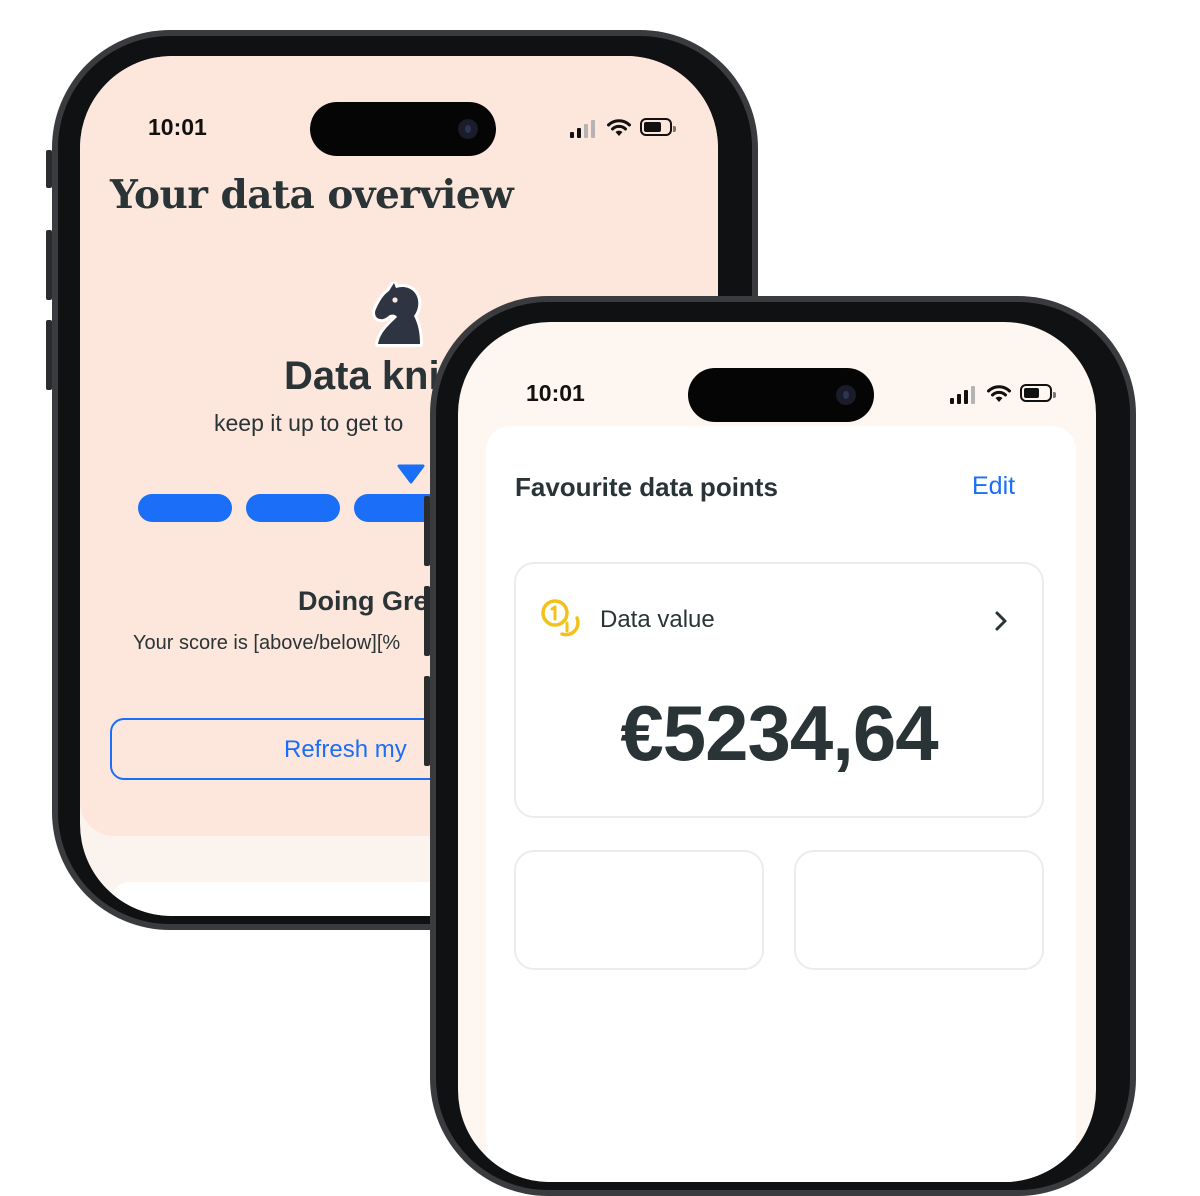 This screenshot has width=1200, height=1196. I want to click on data-value-amount: €5234,64, so click(779, 733).